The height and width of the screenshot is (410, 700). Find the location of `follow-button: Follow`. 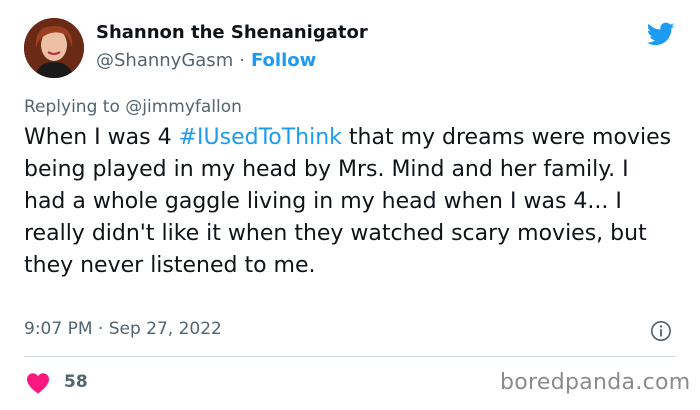

follow-button: Follow is located at coordinates (283, 60).